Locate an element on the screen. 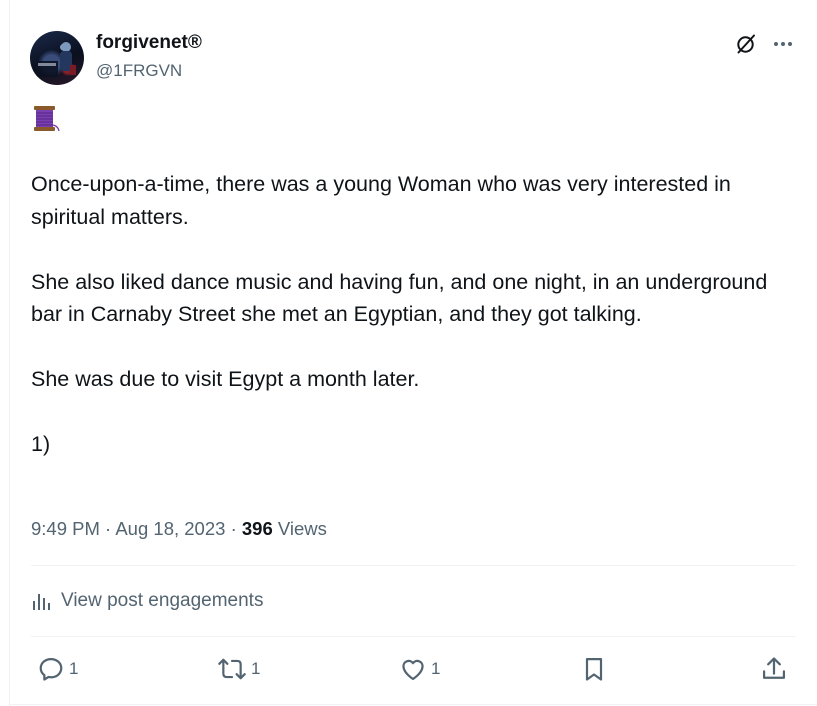 The image size is (817, 706). reply-button: 1 is located at coordinates (57, 669).